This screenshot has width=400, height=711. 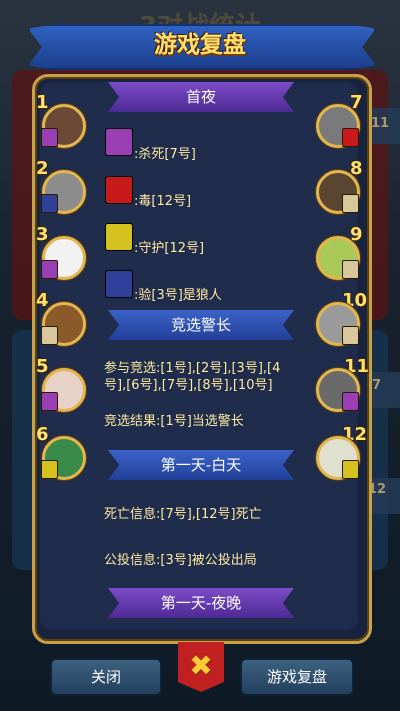 What do you see at coordinates (49, 203) in the screenshot?
I see `seer-badge-icon` at bounding box center [49, 203].